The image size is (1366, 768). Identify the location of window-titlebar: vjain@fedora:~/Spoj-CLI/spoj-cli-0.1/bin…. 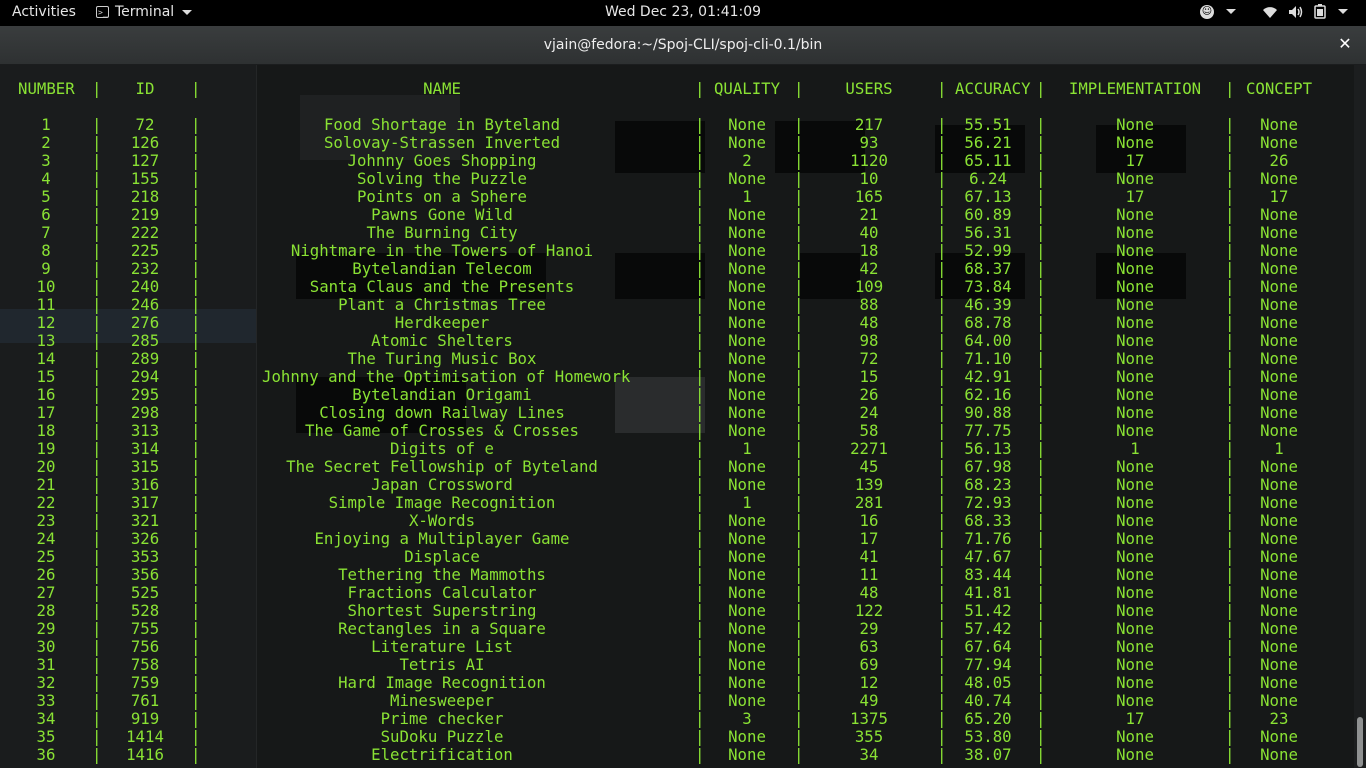
(683, 45).